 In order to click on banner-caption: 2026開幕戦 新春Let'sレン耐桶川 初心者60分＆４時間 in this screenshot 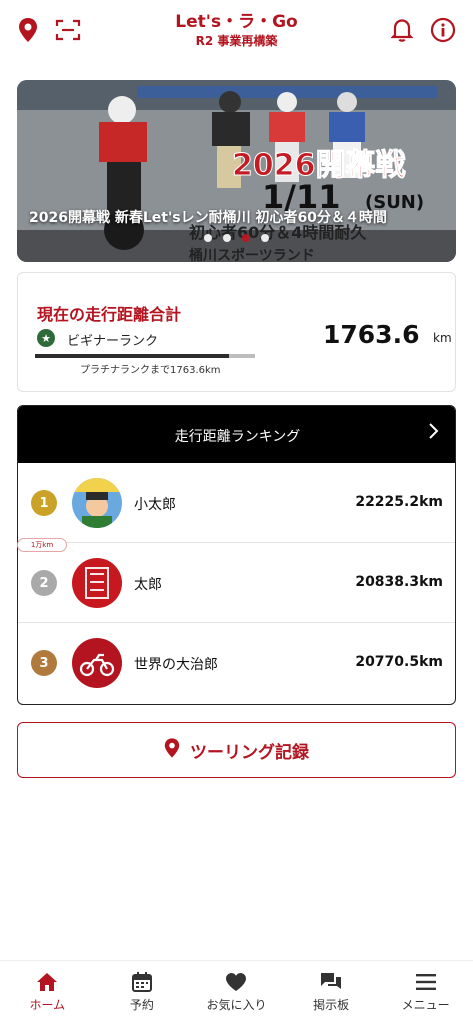, I will do `click(208, 218)`.